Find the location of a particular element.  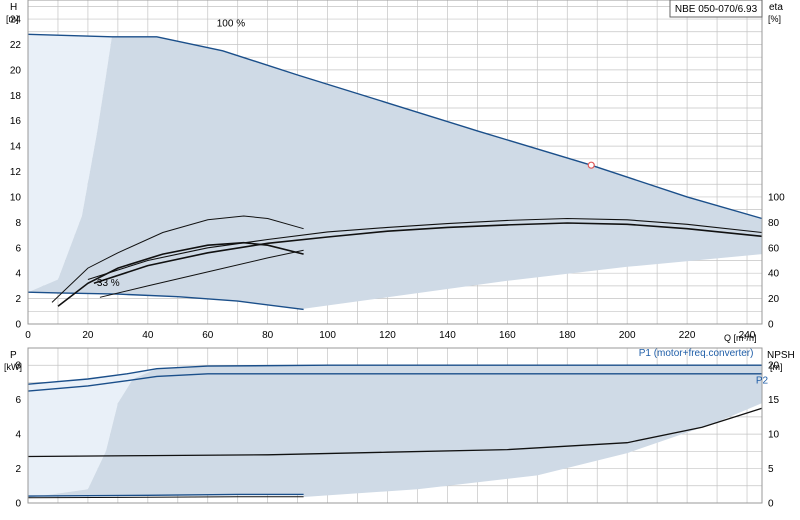

head-tick-label: 20 is located at coordinates (16, 70).